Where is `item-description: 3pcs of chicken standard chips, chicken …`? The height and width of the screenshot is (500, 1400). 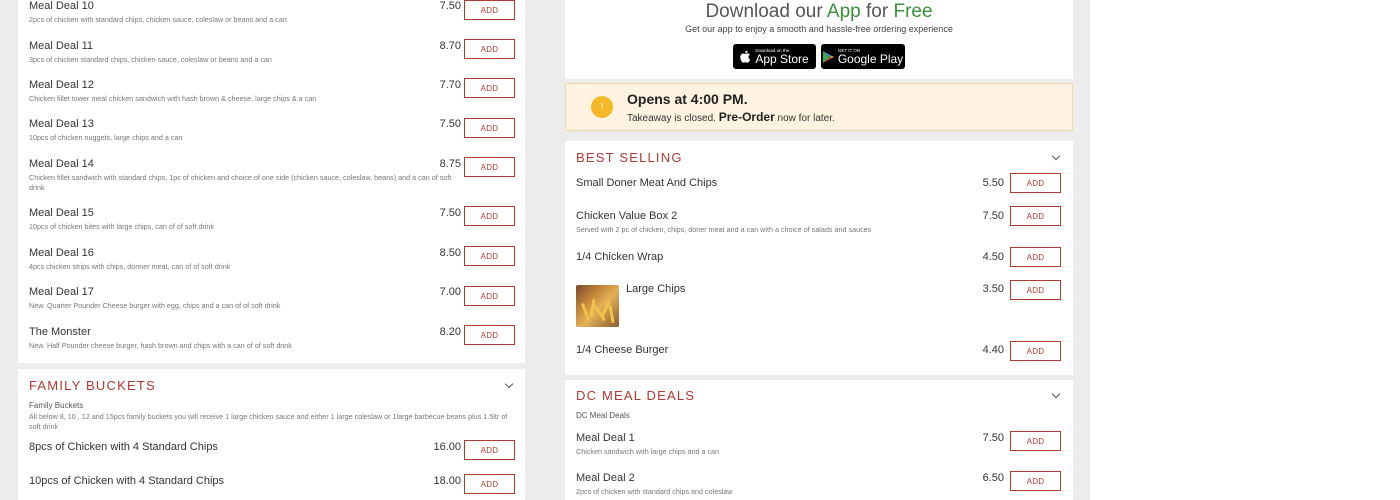
item-description: 3pcs of chicken standard chips, chicken … is located at coordinates (150, 59).